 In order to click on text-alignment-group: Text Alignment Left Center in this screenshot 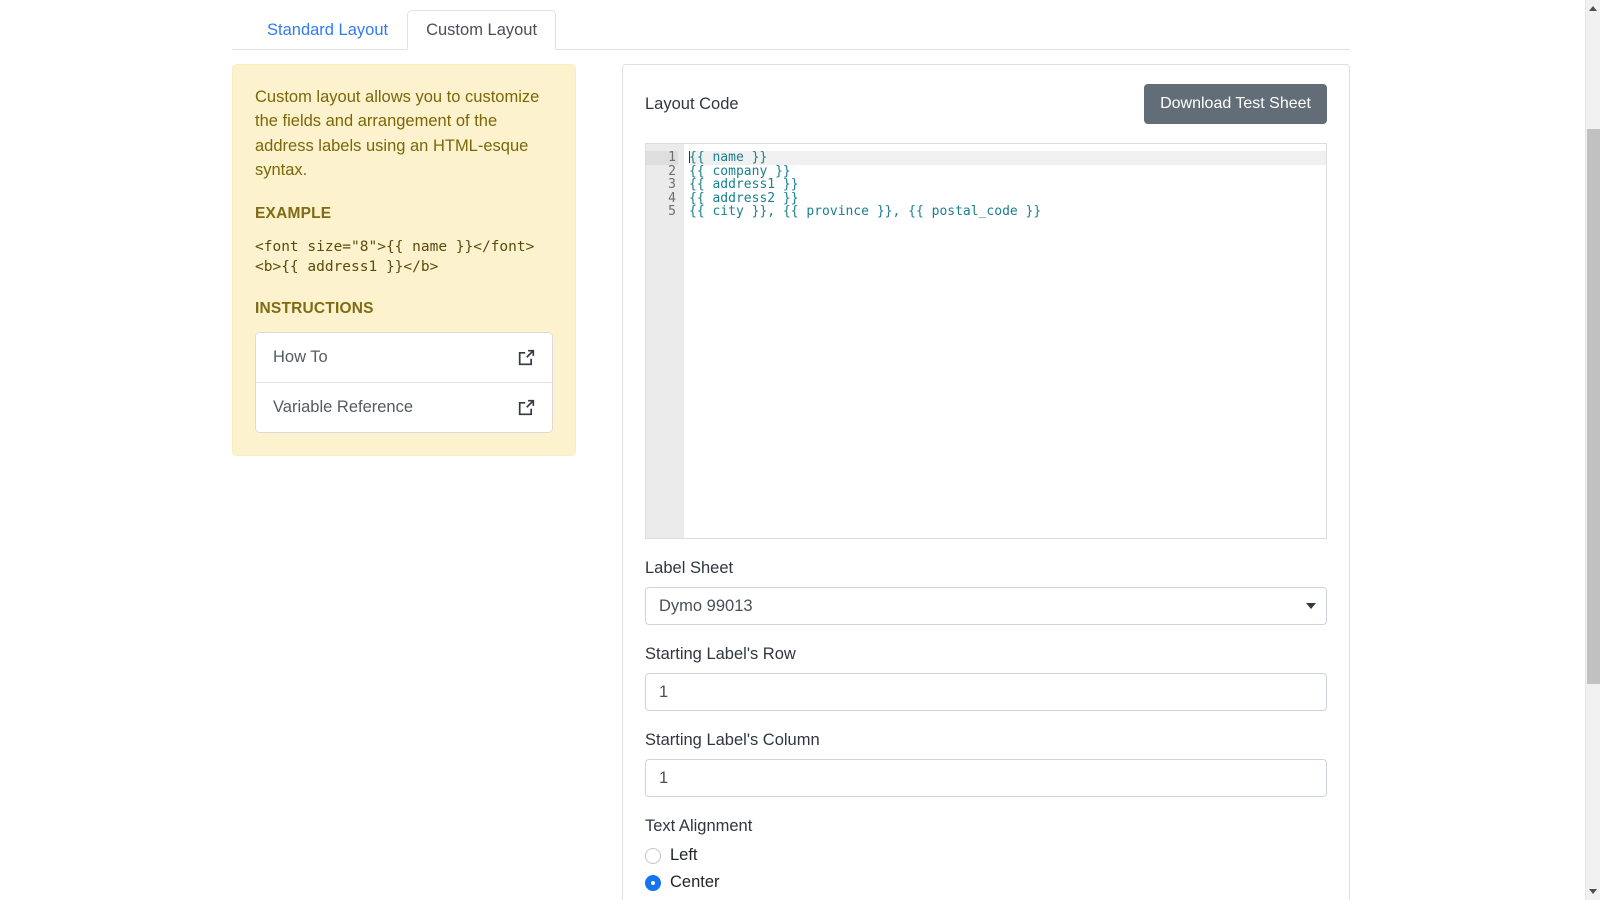, I will do `click(986, 854)`.